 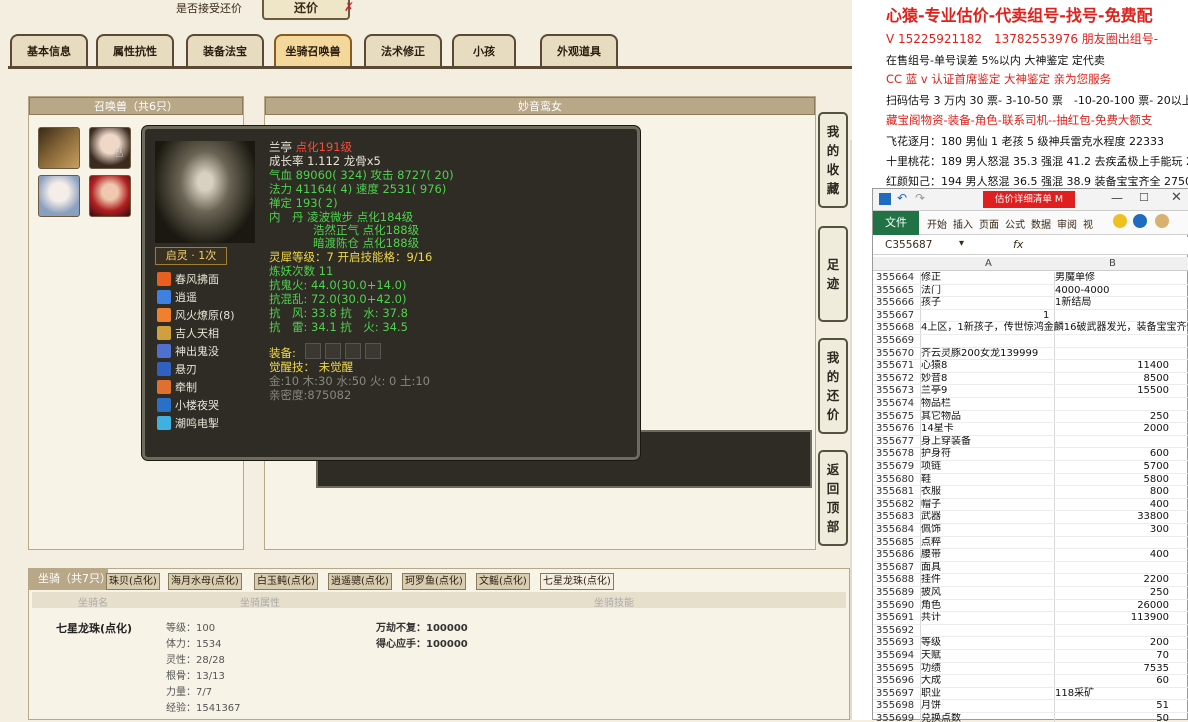 What do you see at coordinates (987, 417) in the screenshot?
I see `cell-a: 其它物品` at bounding box center [987, 417].